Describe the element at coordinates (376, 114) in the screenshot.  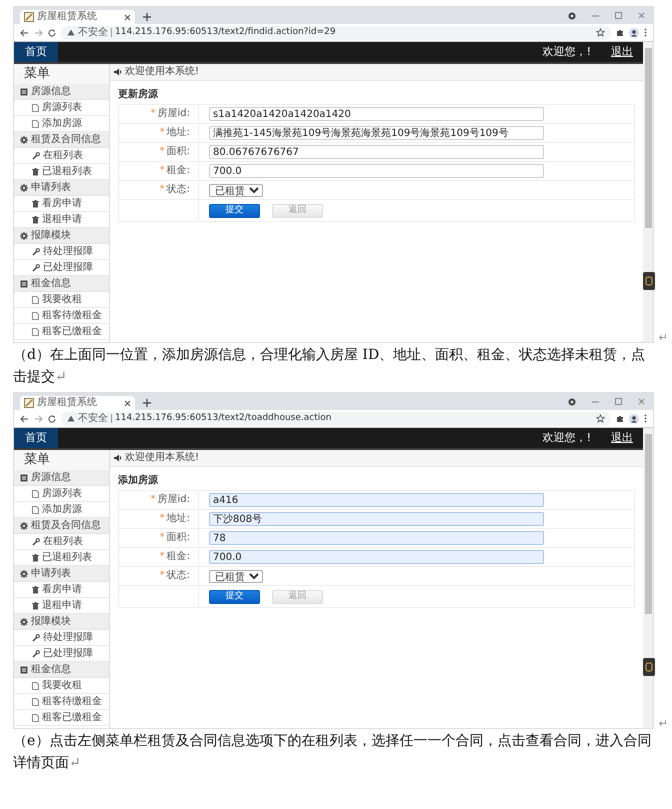
I see `input-field: s1a1420a1420a1420a1420` at that location.